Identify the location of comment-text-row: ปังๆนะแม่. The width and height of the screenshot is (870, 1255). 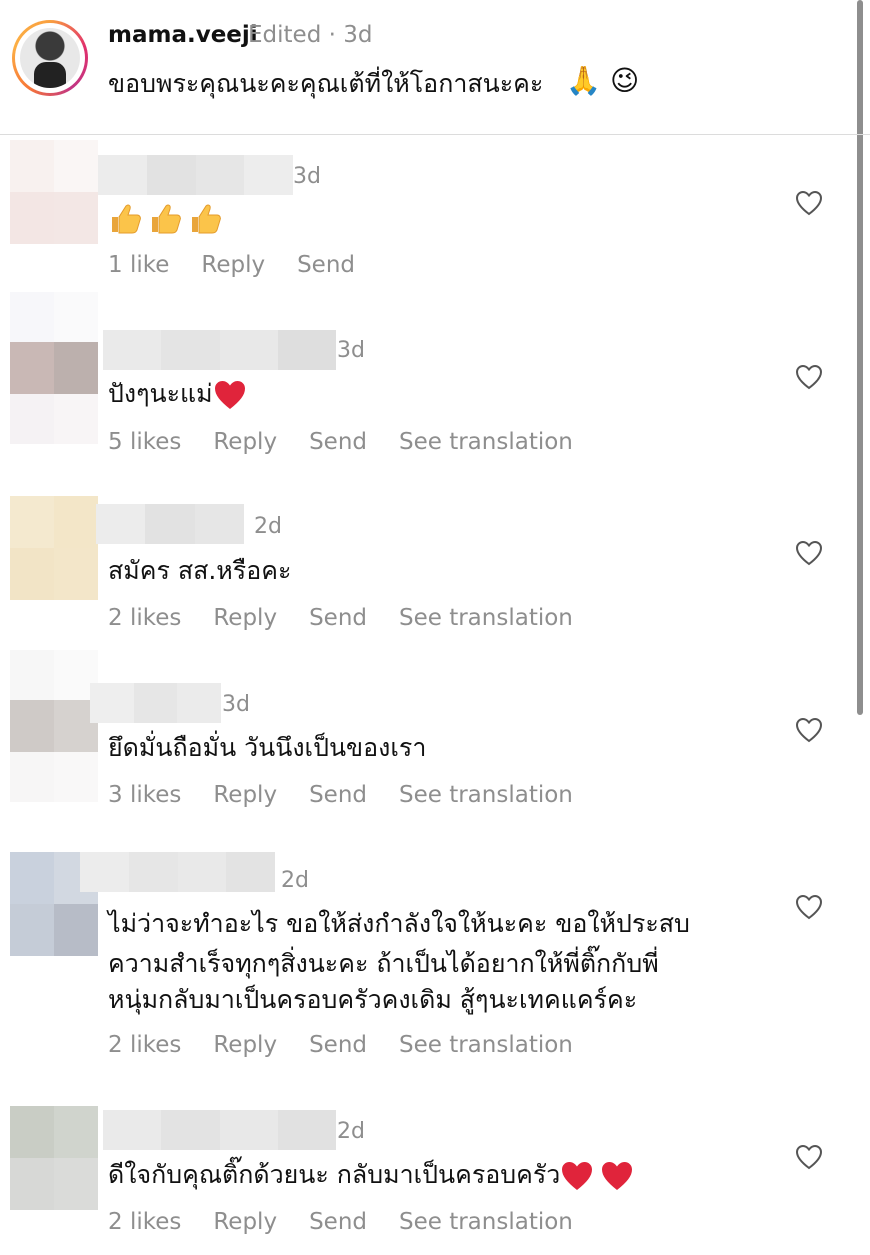
(177, 394).